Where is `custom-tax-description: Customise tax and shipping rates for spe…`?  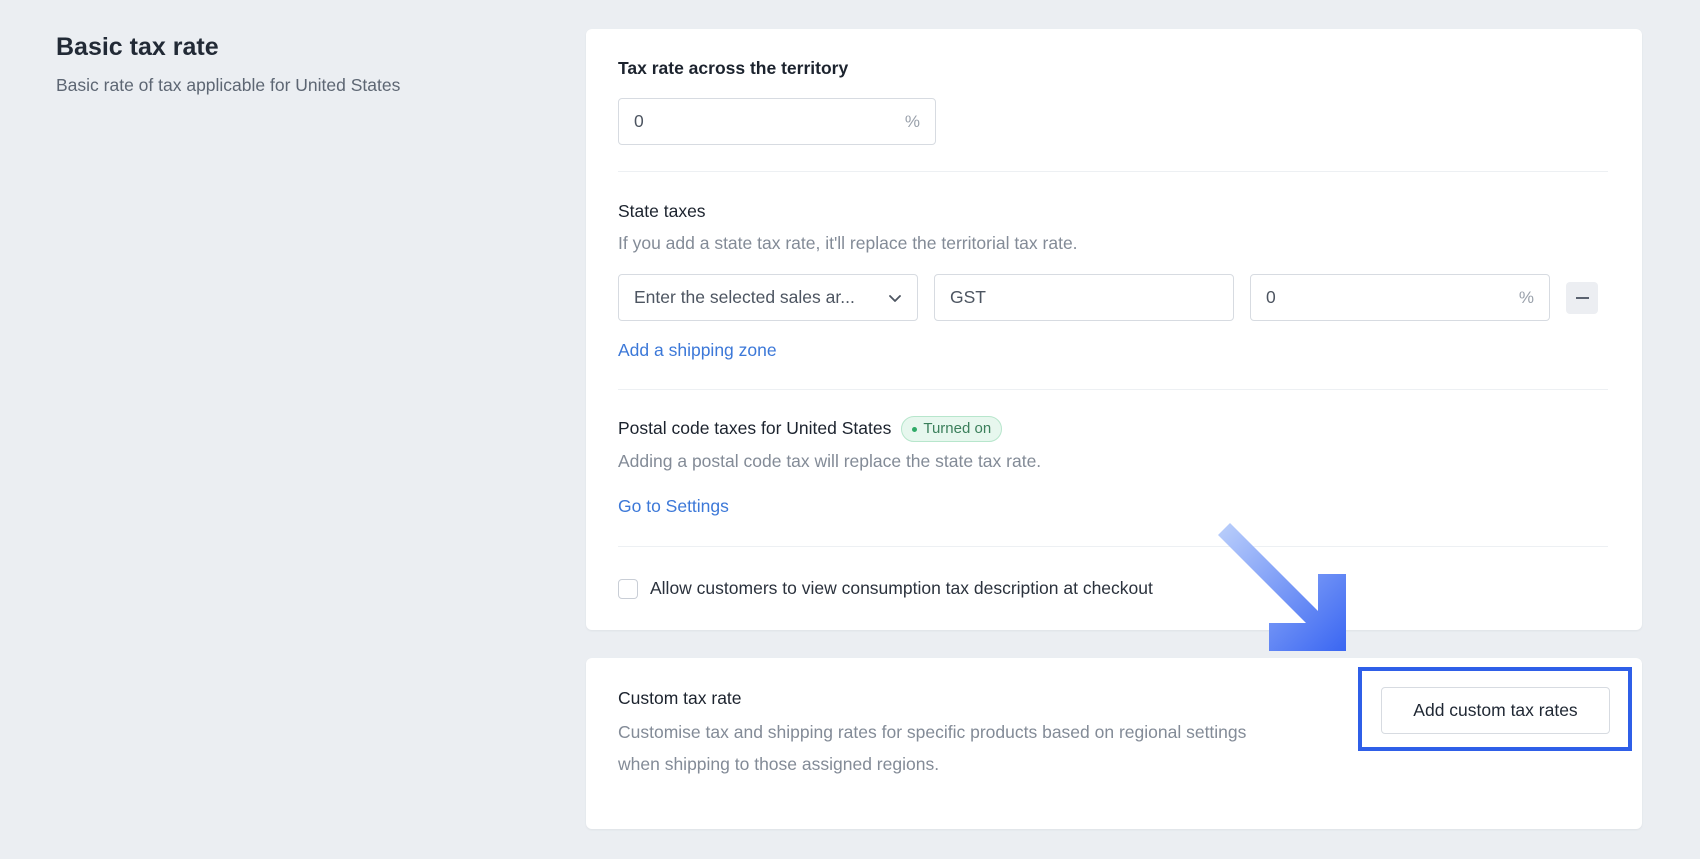
custom-tax-description: Customise tax and shipping rates for spe… is located at coordinates (978, 748).